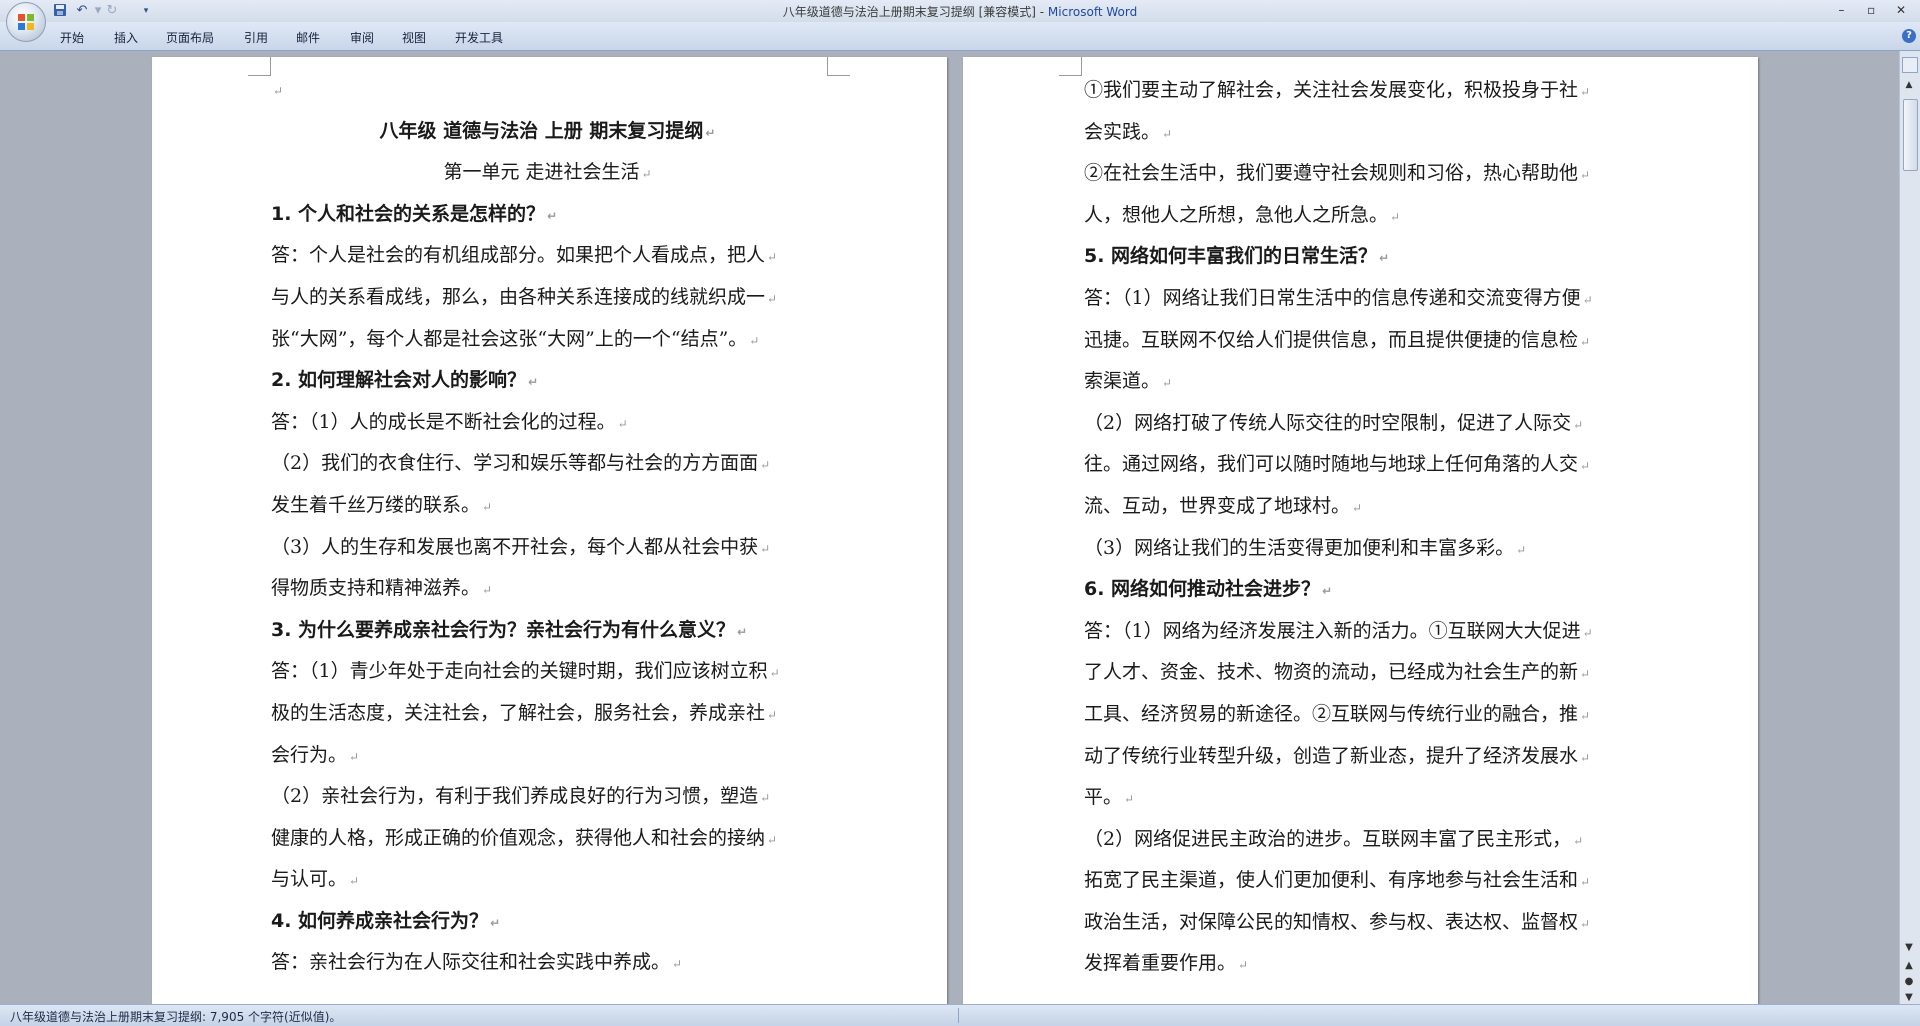  Describe the element at coordinates (1331, 464) in the screenshot. I see `line-text: 往。通过网络，我们可以随时随地与地球上任何角落的人交` at that location.